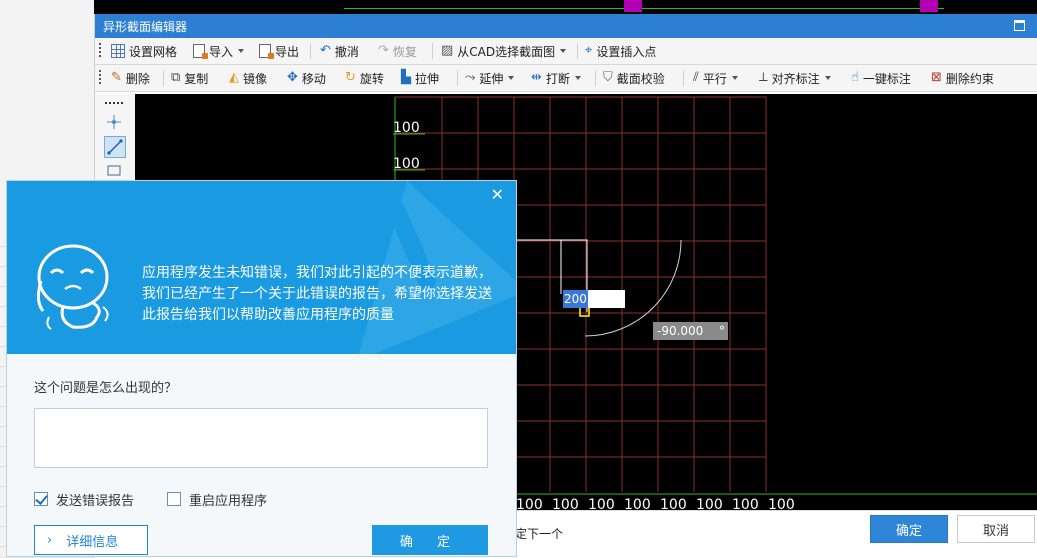 The height and width of the screenshot is (558, 1037). I want to click on cad-select-icon: ▨, so click(447, 50).